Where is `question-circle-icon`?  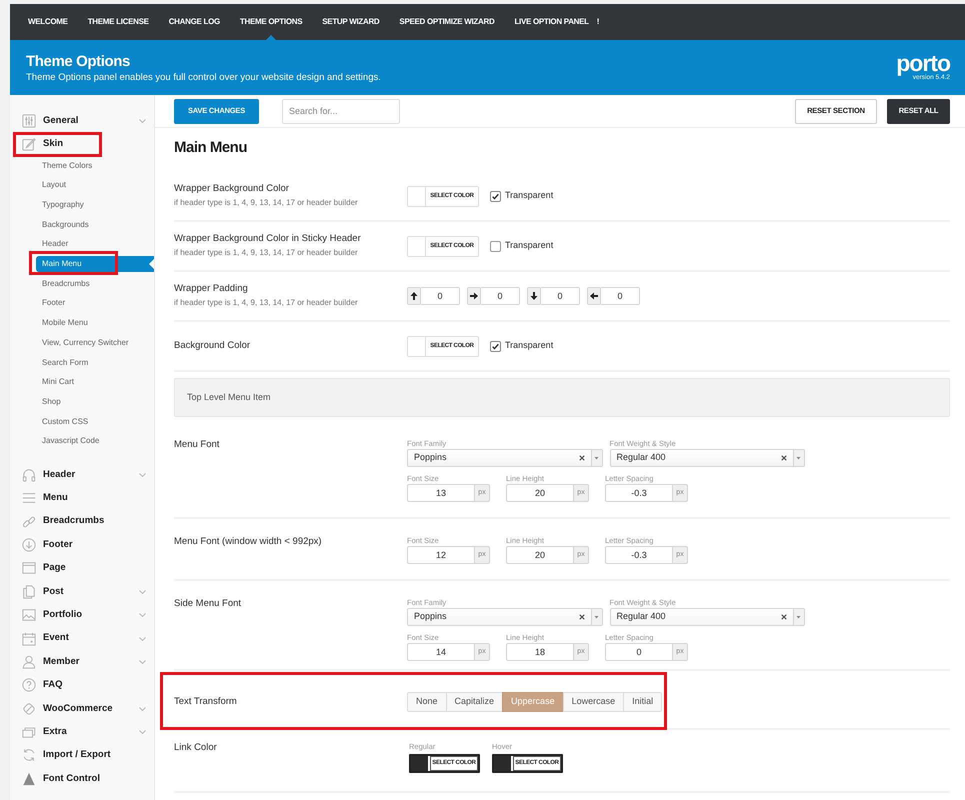
question-circle-icon is located at coordinates (29, 685).